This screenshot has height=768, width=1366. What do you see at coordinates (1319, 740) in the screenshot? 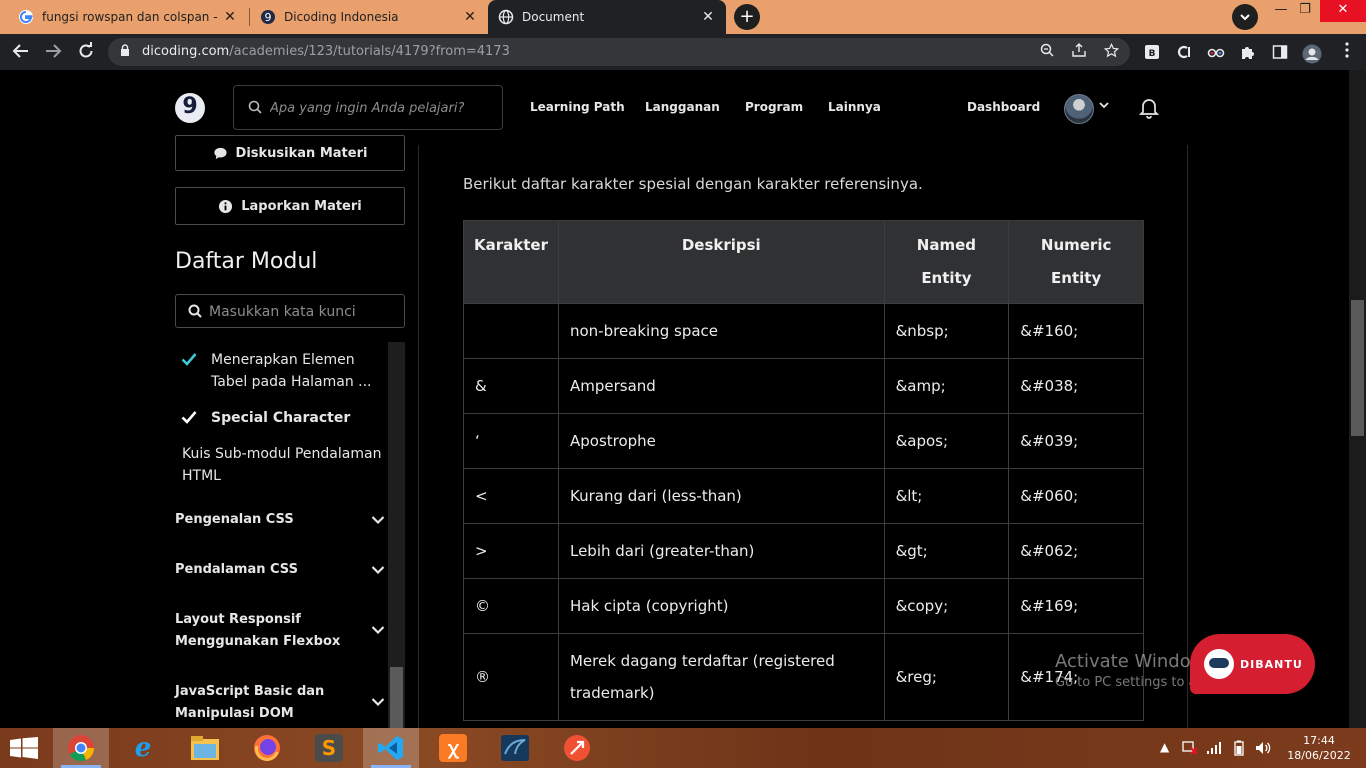
I see `clock-time: 17:44` at bounding box center [1319, 740].